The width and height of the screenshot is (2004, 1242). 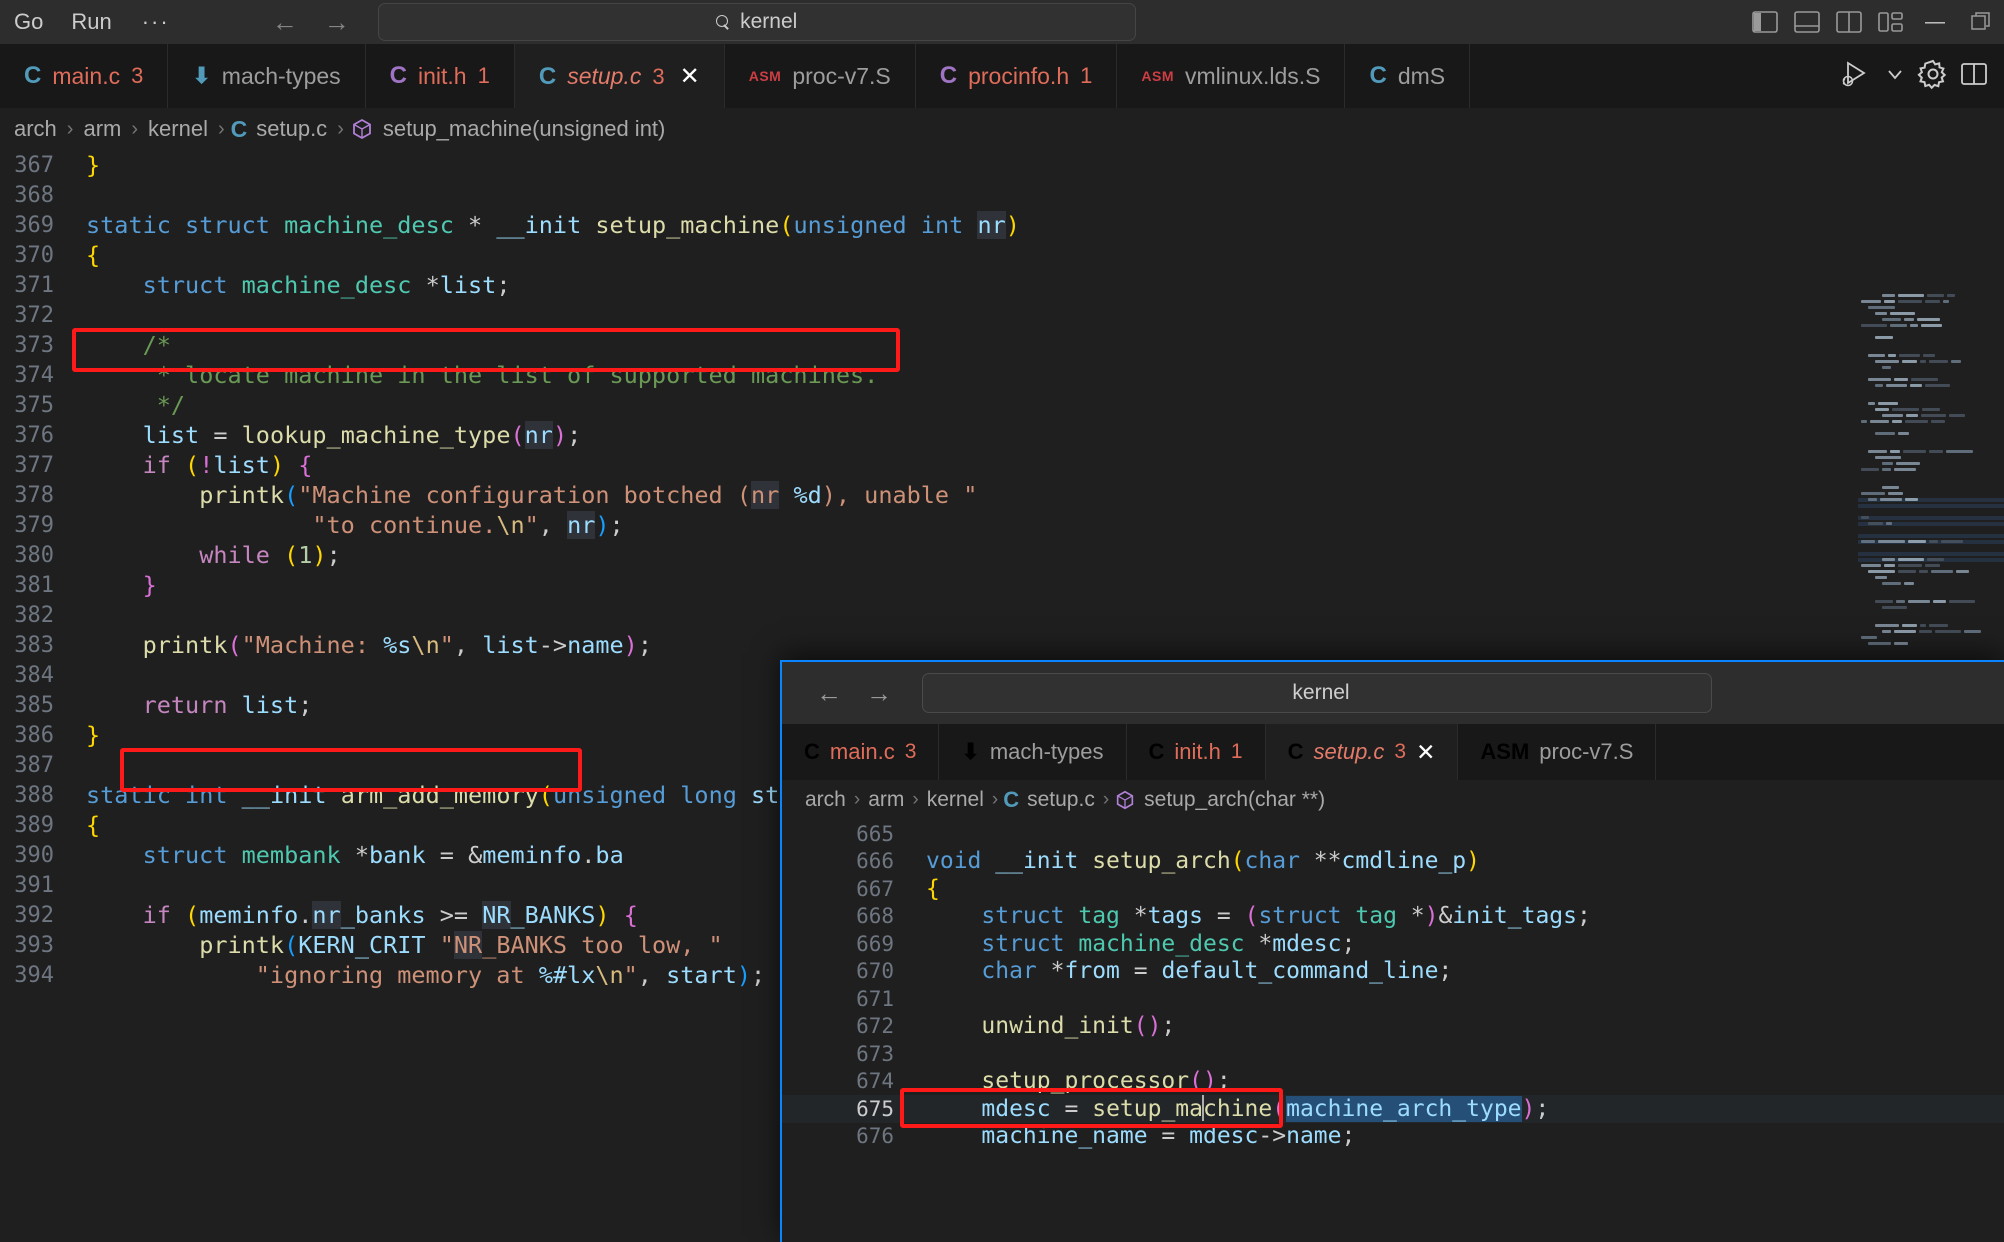 I want to click on code-text: "ignoring memory at %#lx\n", start);, so click(x=419, y=975).